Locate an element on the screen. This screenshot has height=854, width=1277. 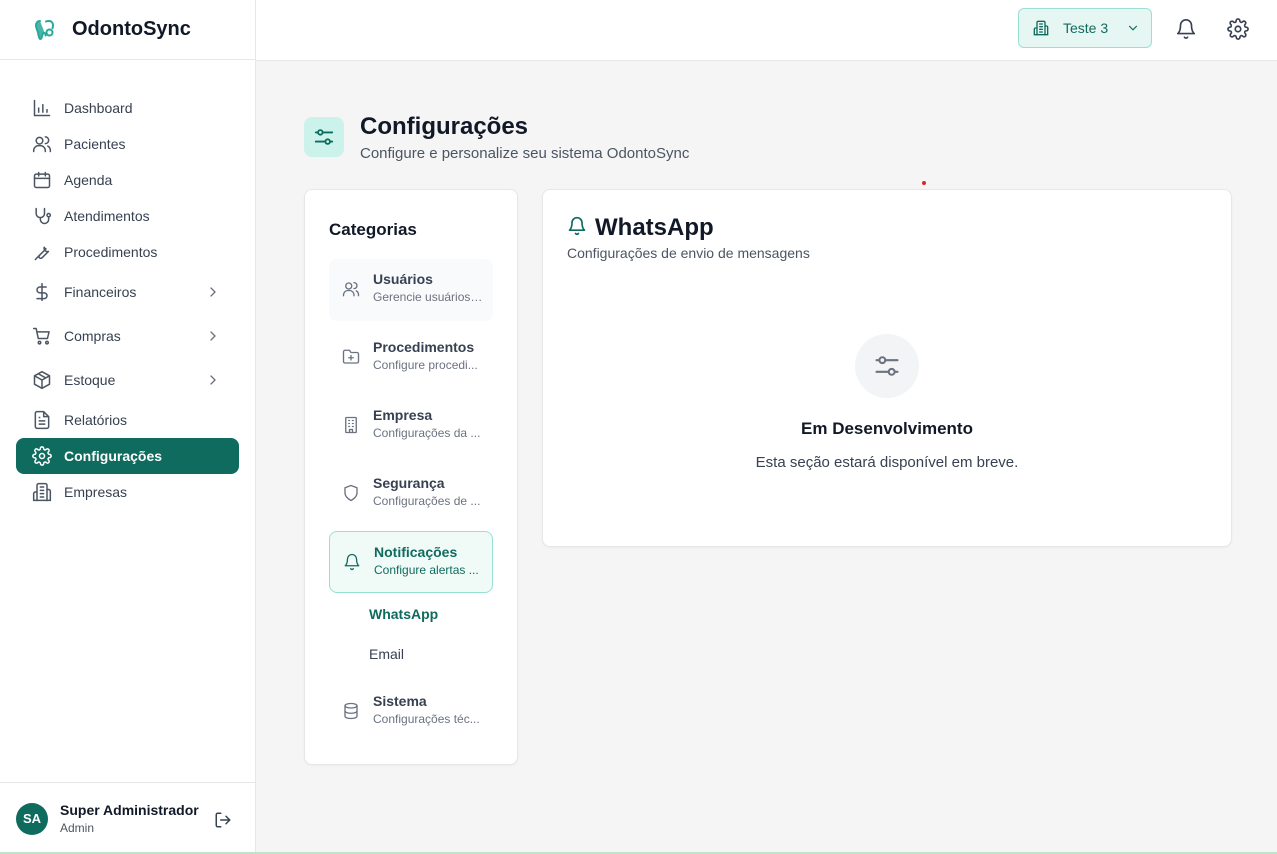
tooth-logo-icon is located at coordinates (44, 29).